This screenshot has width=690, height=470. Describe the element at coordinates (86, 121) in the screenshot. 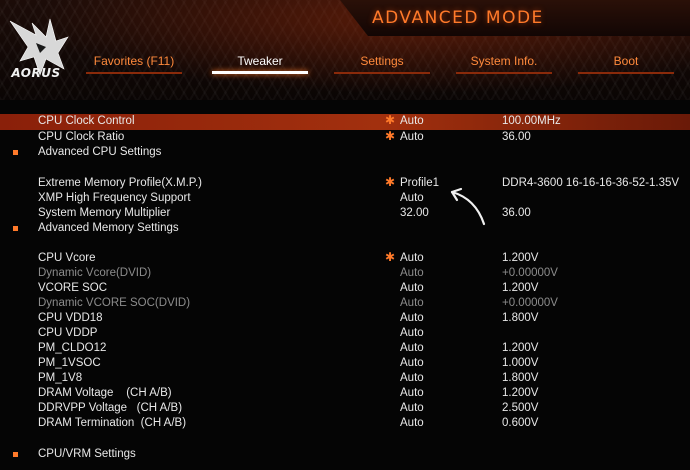

I see `setting-label: CPU Clock Control` at that location.